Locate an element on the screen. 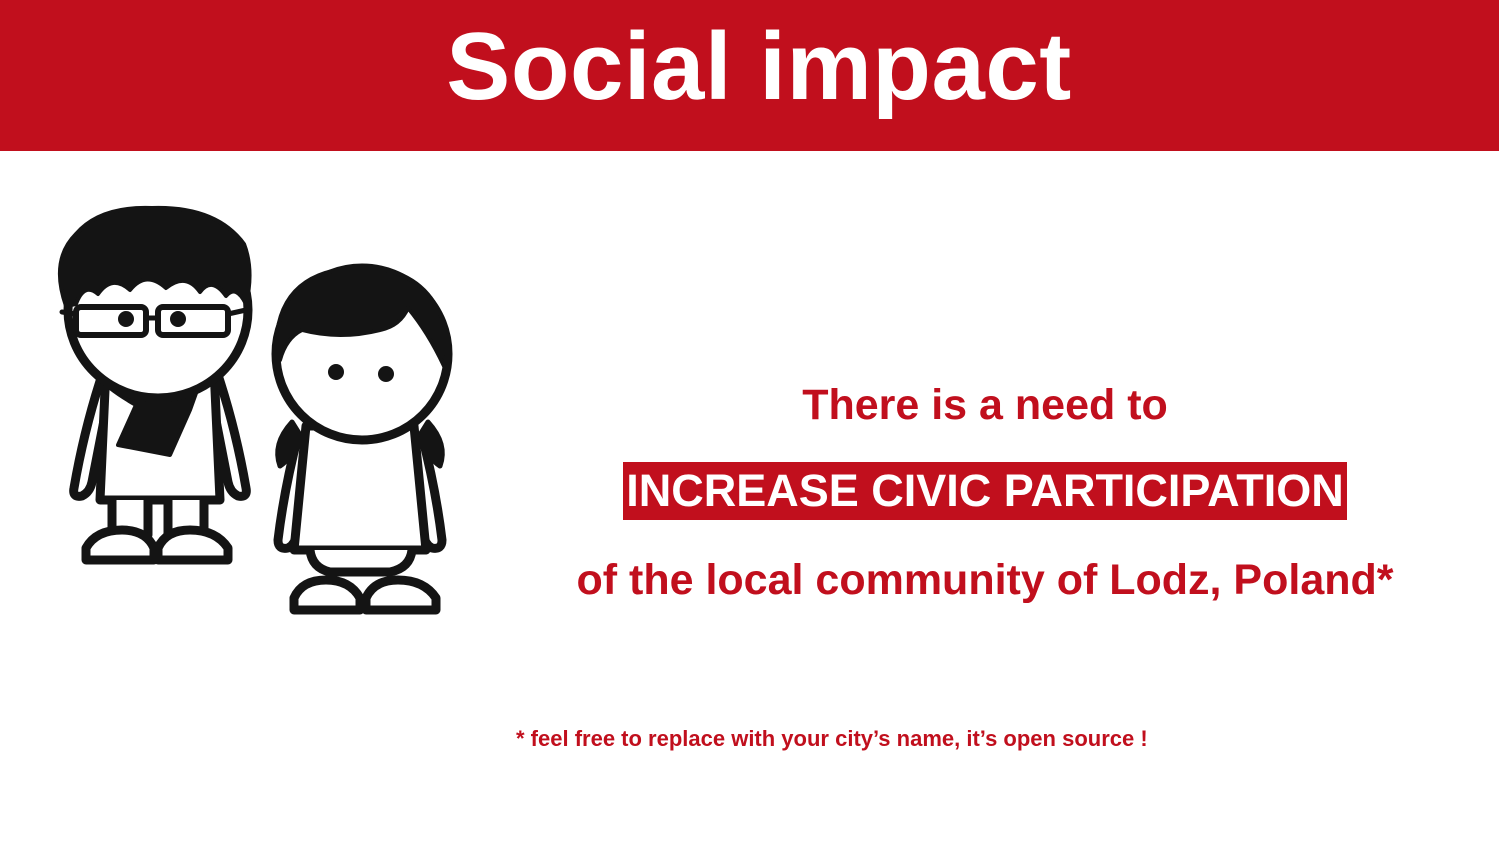 The width and height of the screenshot is (1499, 843). highlight-line: INCREASE CIVIC PARTICIPATION is located at coordinates (985, 496).